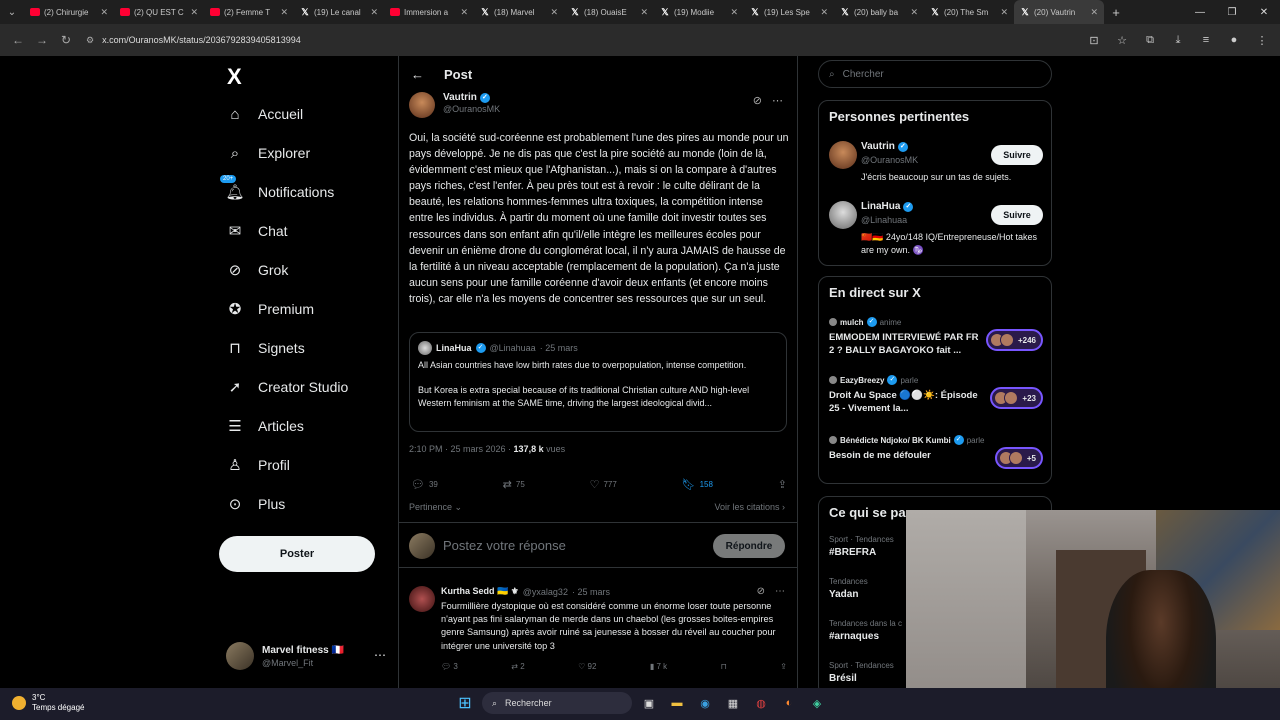  Describe the element at coordinates (48, 703) in the screenshot. I see `weather-widget: 3°C Temps dégagé` at that location.